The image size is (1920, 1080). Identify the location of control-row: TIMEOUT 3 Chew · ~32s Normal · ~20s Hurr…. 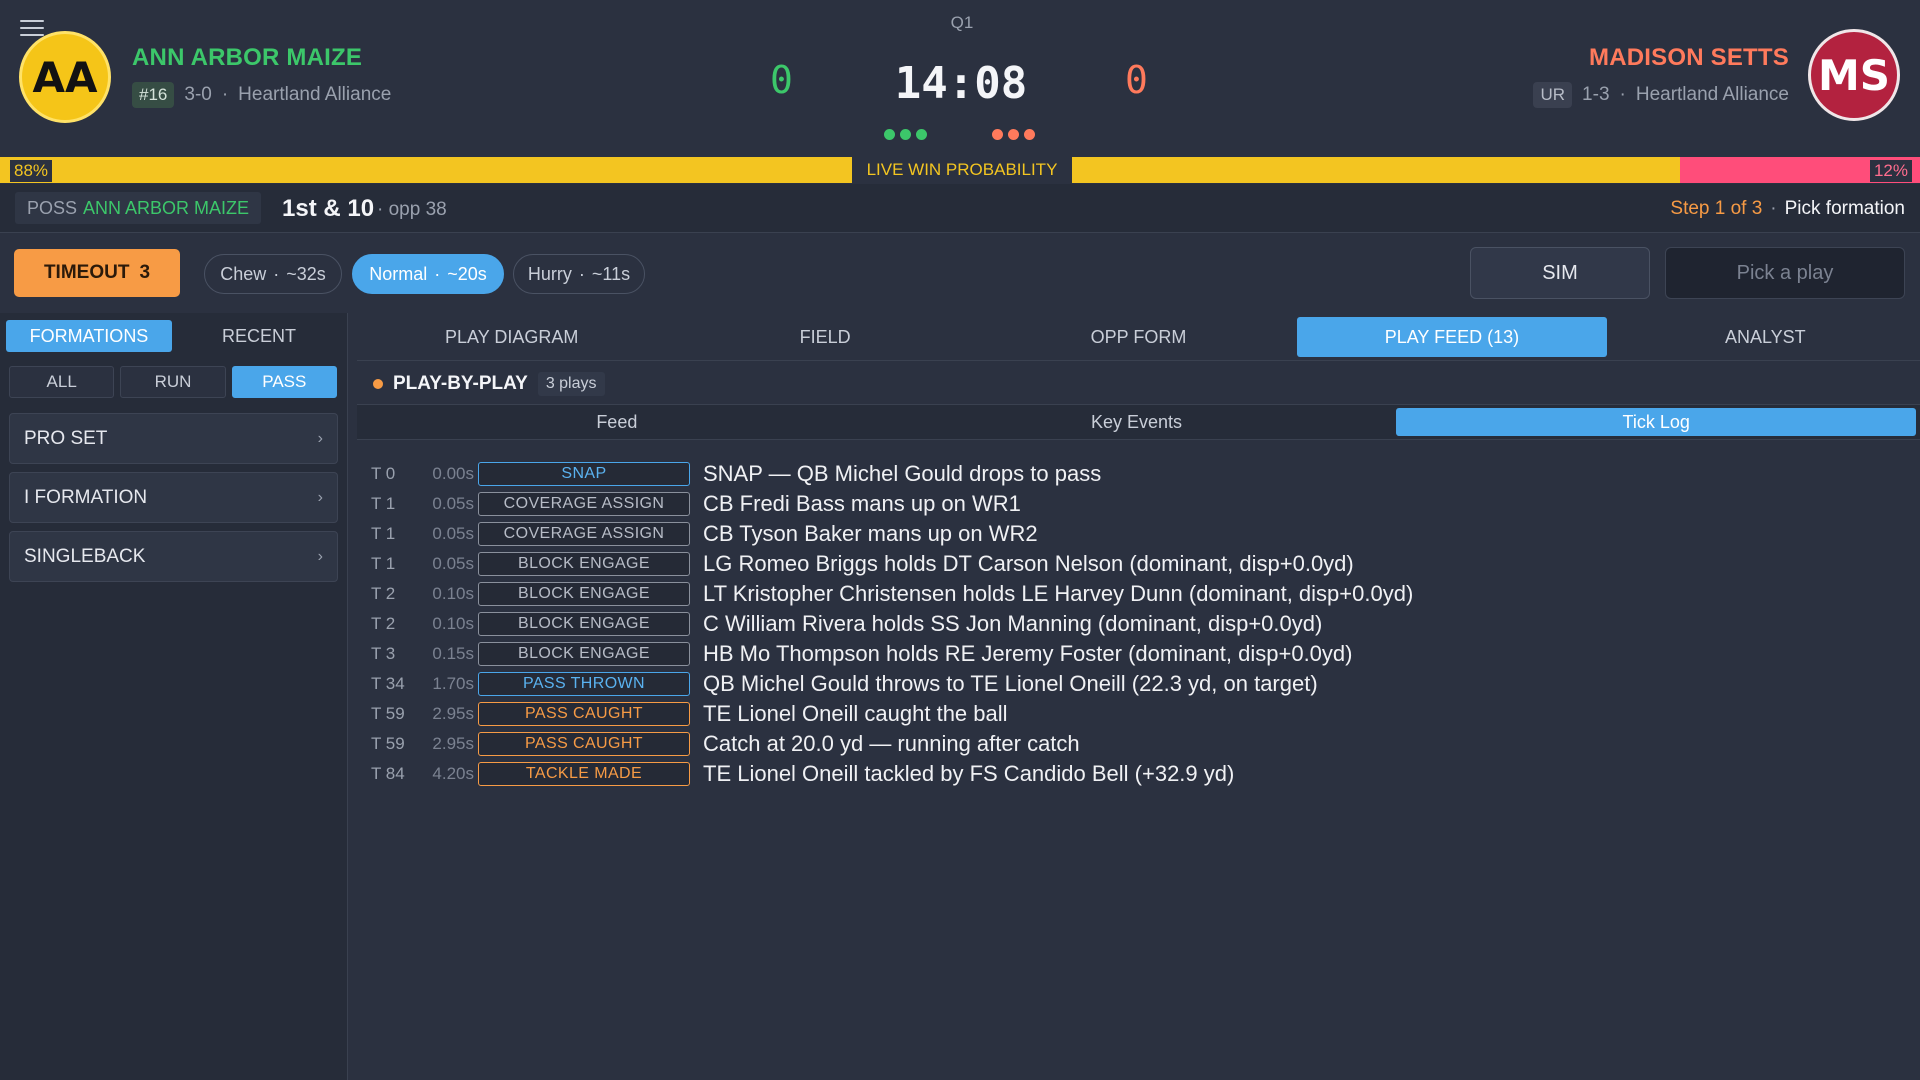
(960, 273).